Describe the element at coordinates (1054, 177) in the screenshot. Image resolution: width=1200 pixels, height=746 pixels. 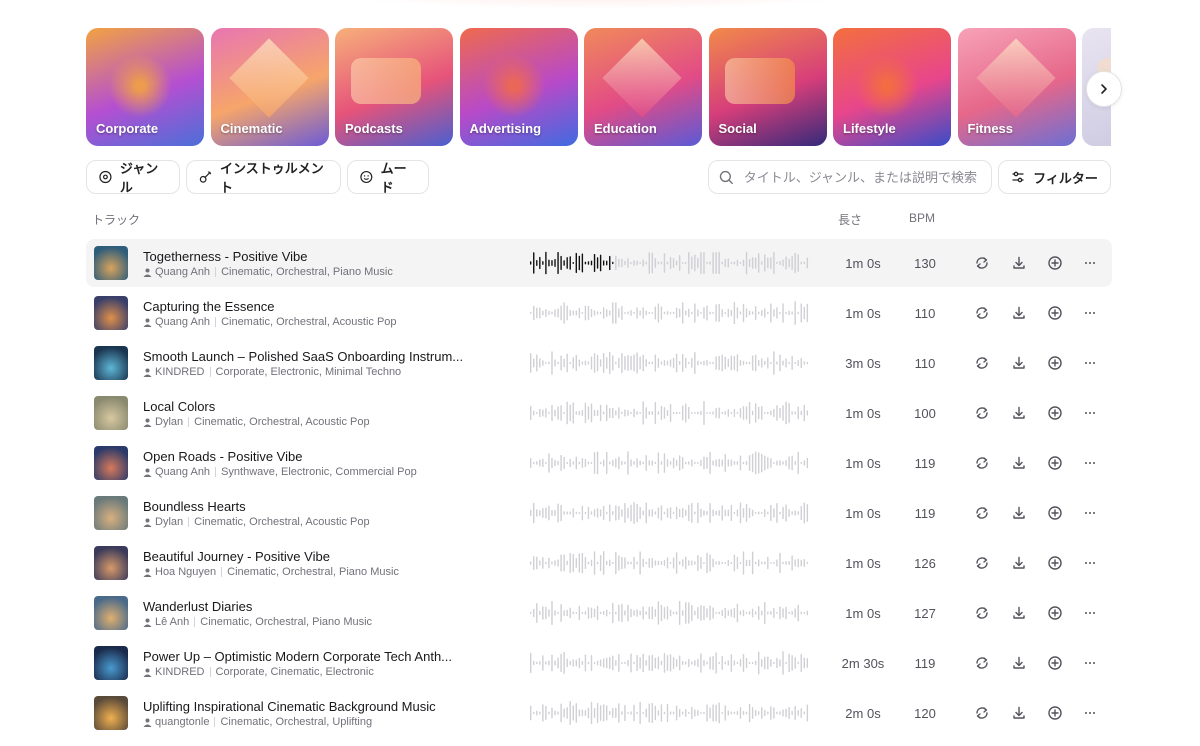
I see `filter-button: フィルター` at that location.